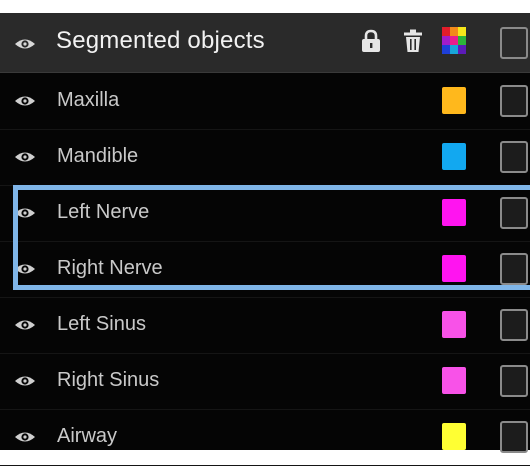  Describe the element at coordinates (265, 381) in the screenshot. I see `object-row: Right Sinus` at that location.